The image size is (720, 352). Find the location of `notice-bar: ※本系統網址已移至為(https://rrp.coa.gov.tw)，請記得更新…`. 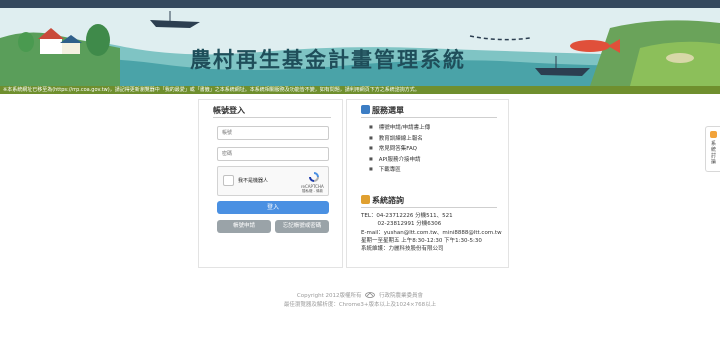

notice-bar: ※本系統網址已移至為(https://rrp.coa.gov.tw)，請記得更新… is located at coordinates (360, 90).